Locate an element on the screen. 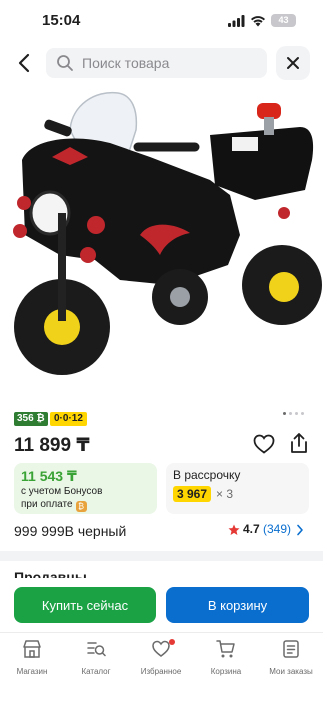 The width and height of the screenshot is (323, 701). bonus-caption-line2: при оплате ₿ is located at coordinates (54, 505).